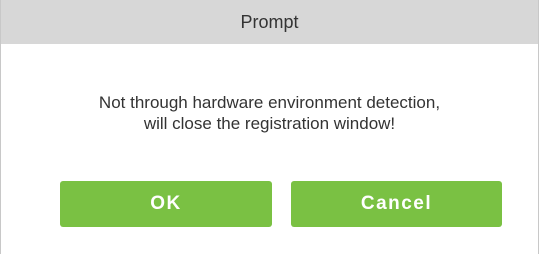 Image resolution: width=539 pixels, height=254 pixels. I want to click on dialog-title: Prompt, so click(269, 21).